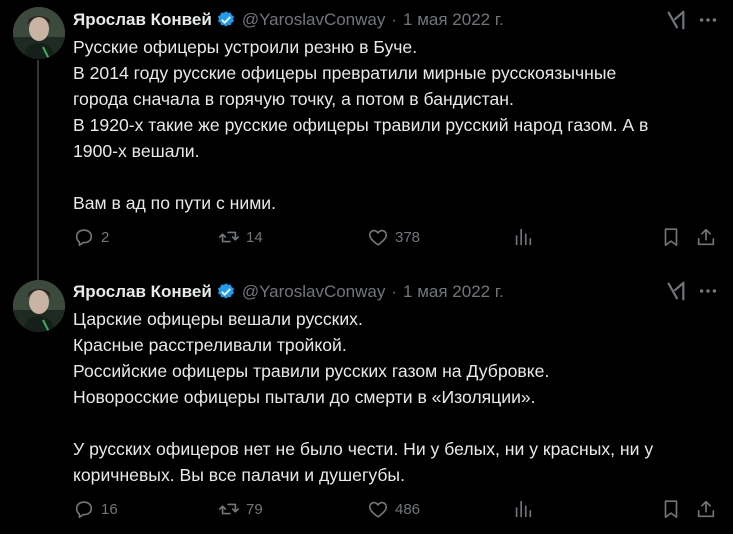 The height and width of the screenshot is (534, 733). What do you see at coordinates (109, 509) in the screenshot?
I see `reply-count: 16` at bounding box center [109, 509].